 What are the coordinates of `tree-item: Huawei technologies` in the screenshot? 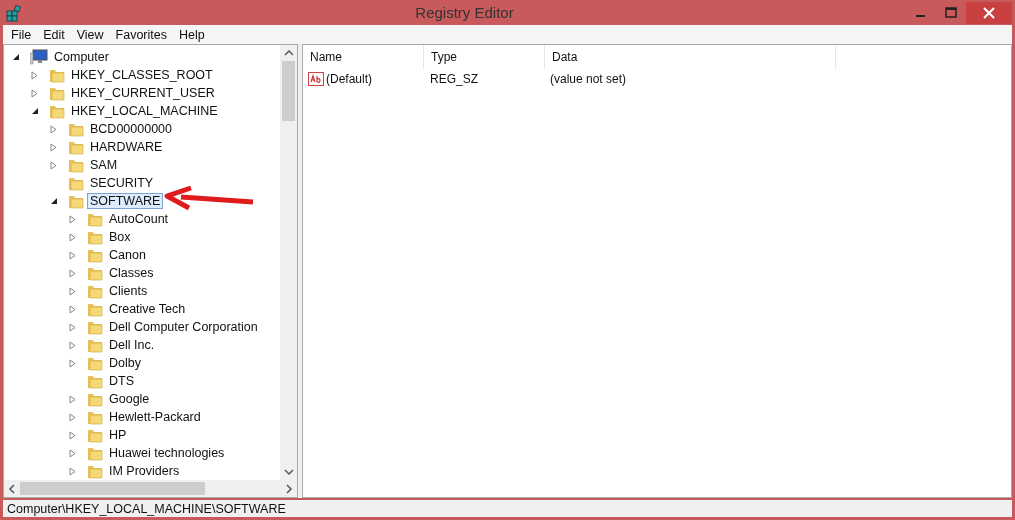 It's located at (167, 453).